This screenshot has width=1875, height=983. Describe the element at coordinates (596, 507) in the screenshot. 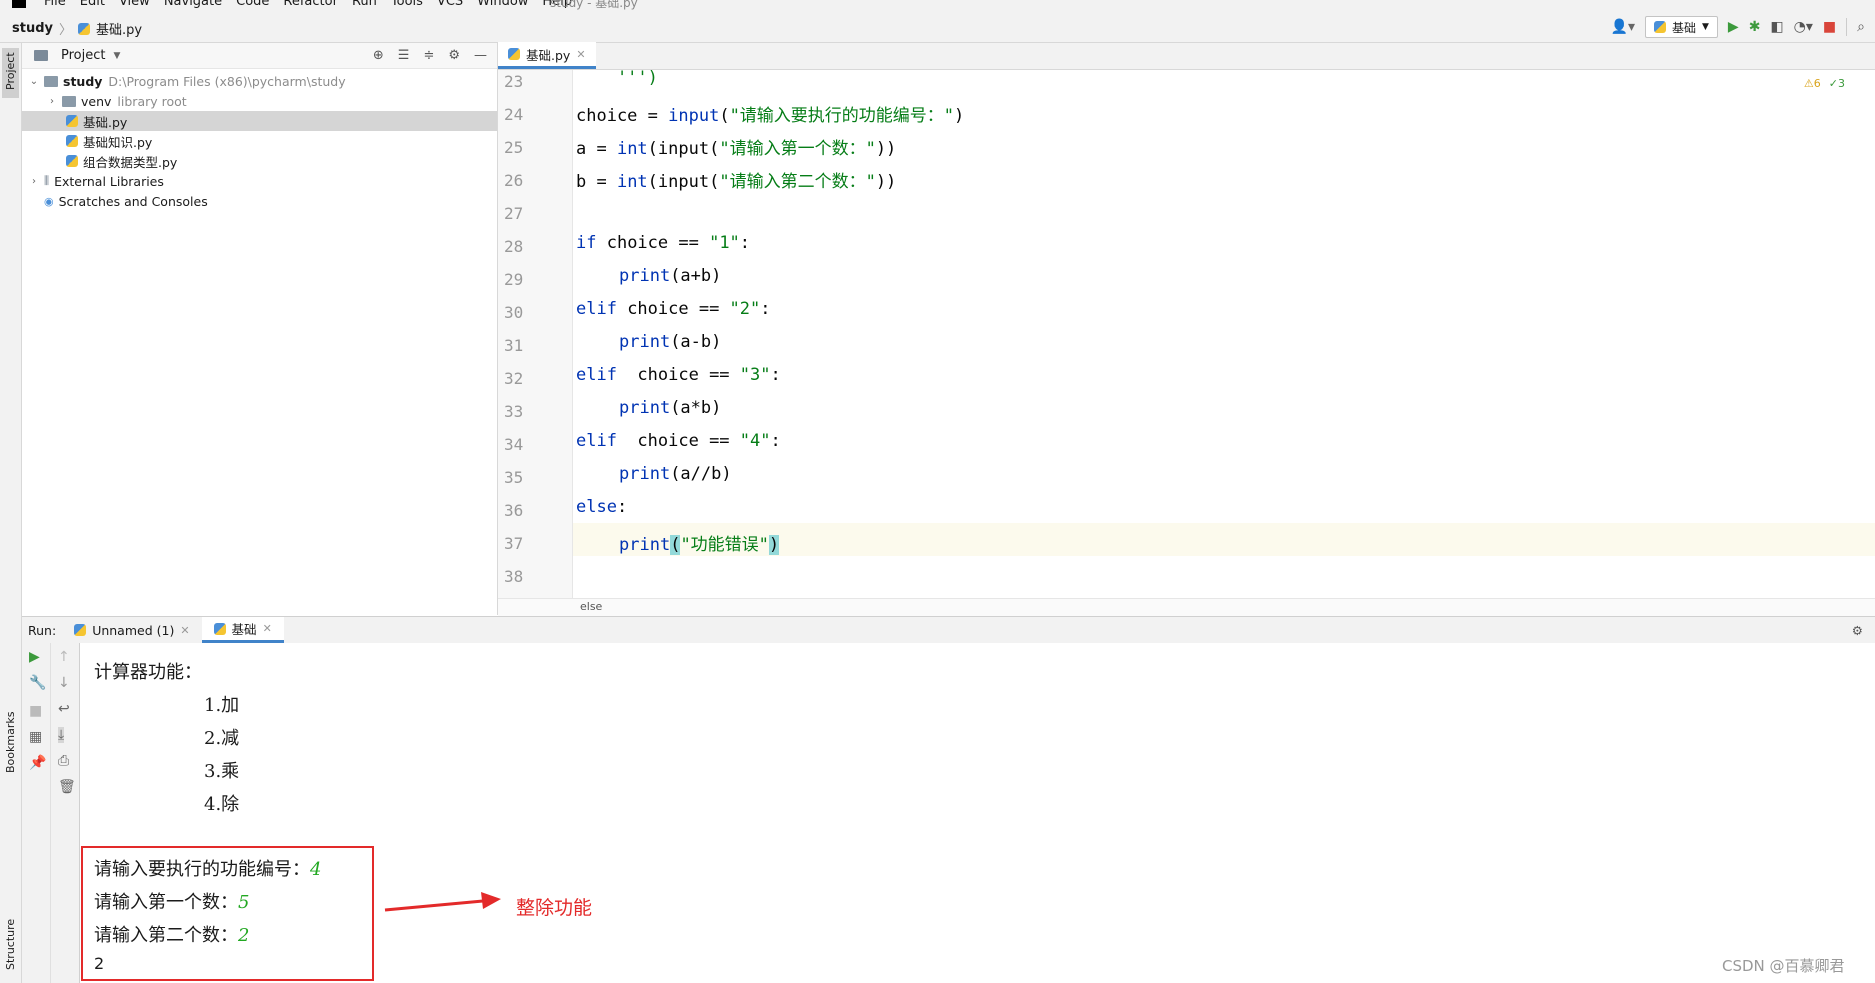

I see `code-token: else` at that location.